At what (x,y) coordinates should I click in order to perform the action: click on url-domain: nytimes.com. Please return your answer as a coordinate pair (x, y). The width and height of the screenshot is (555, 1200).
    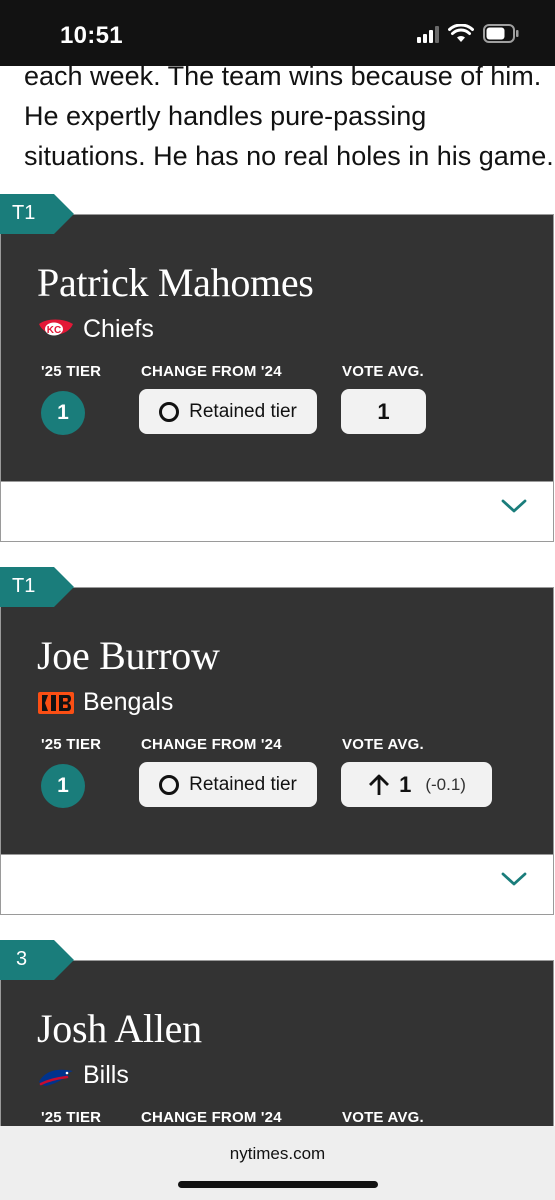
    Looking at the image, I should click on (277, 1154).